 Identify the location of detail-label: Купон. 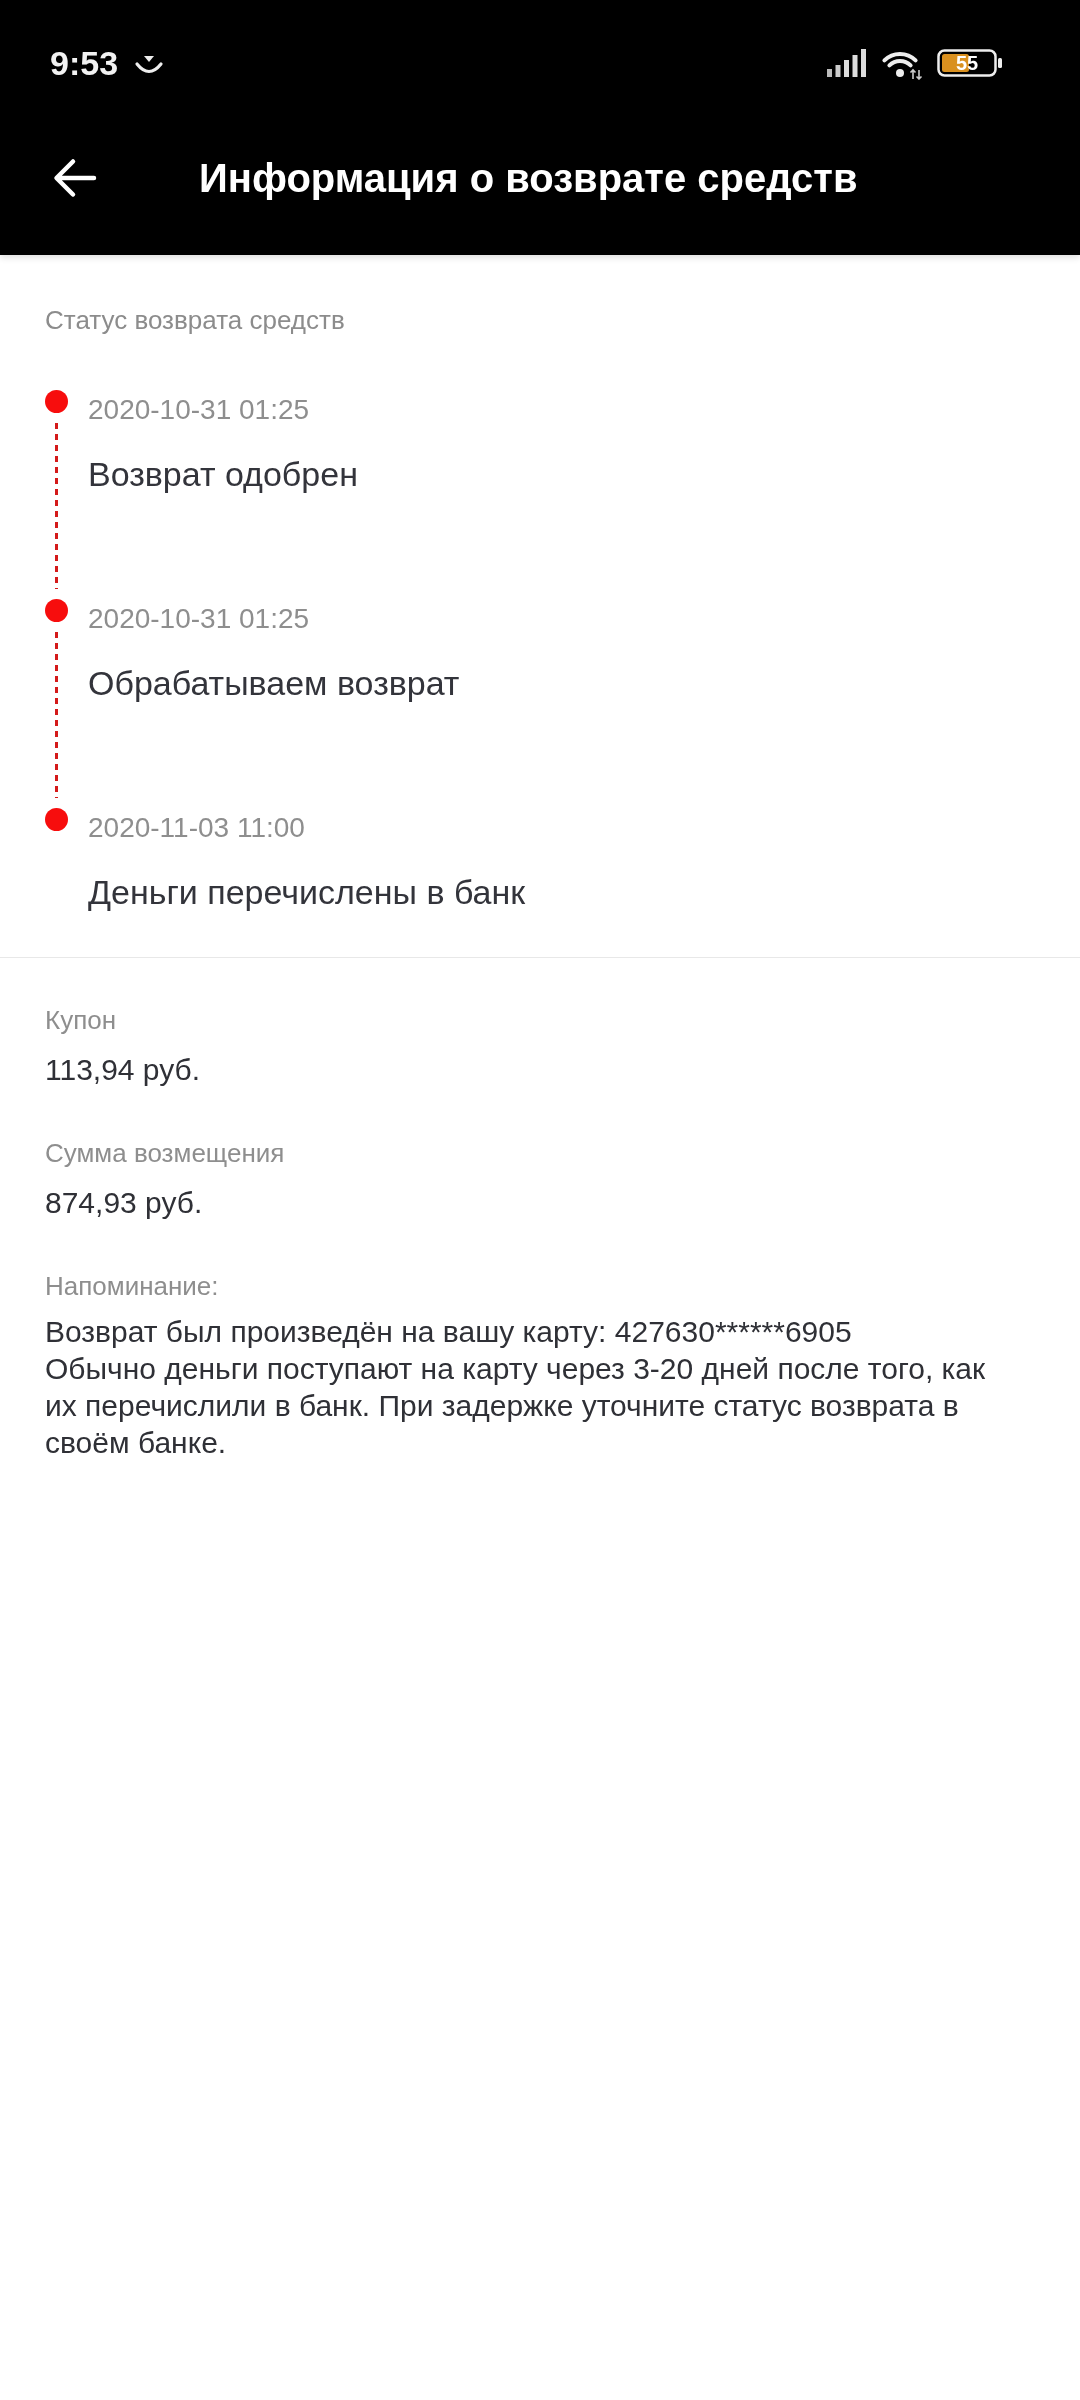
(81, 1020).